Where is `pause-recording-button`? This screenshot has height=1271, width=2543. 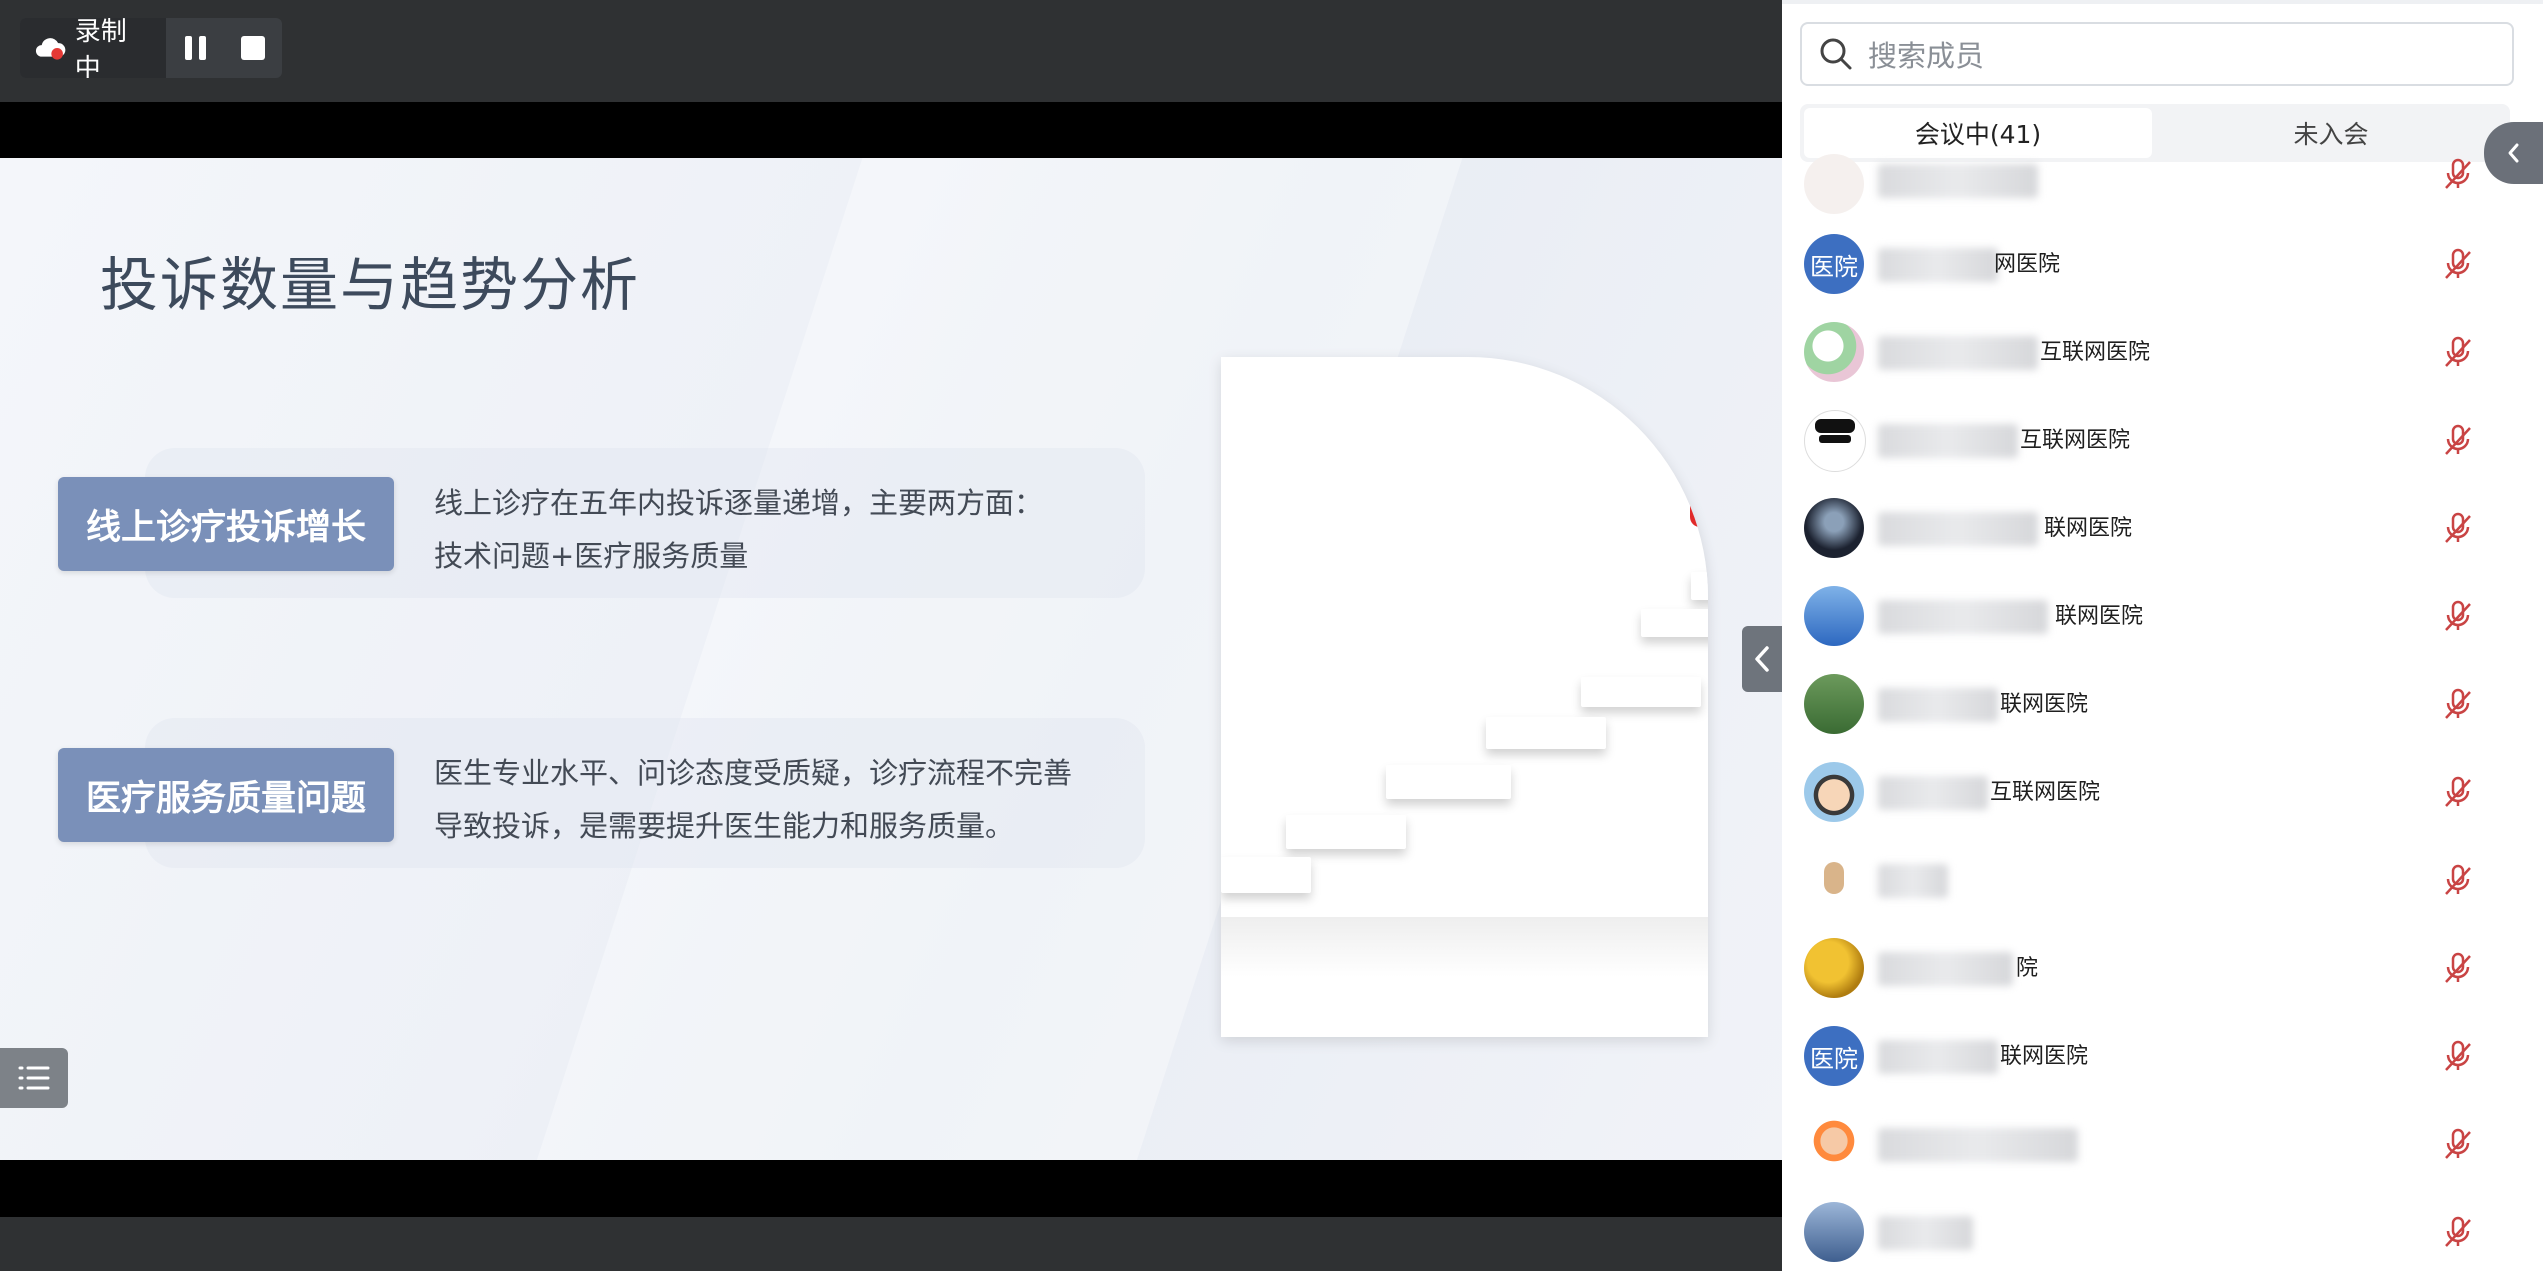 pause-recording-button is located at coordinates (195, 48).